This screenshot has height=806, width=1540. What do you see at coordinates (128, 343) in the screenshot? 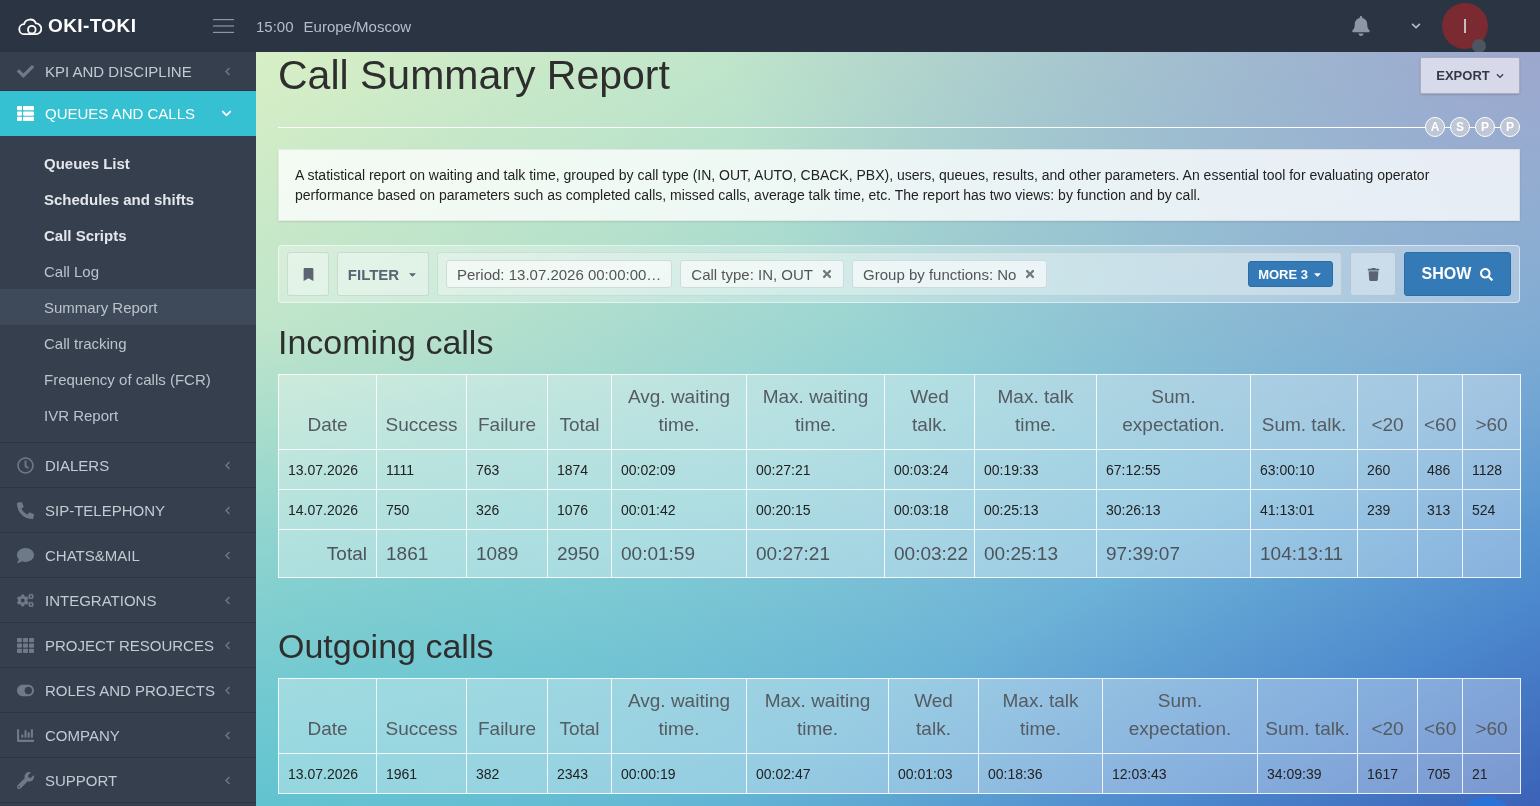
I see `sidebar-submenu-item: Call tracking` at bounding box center [128, 343].